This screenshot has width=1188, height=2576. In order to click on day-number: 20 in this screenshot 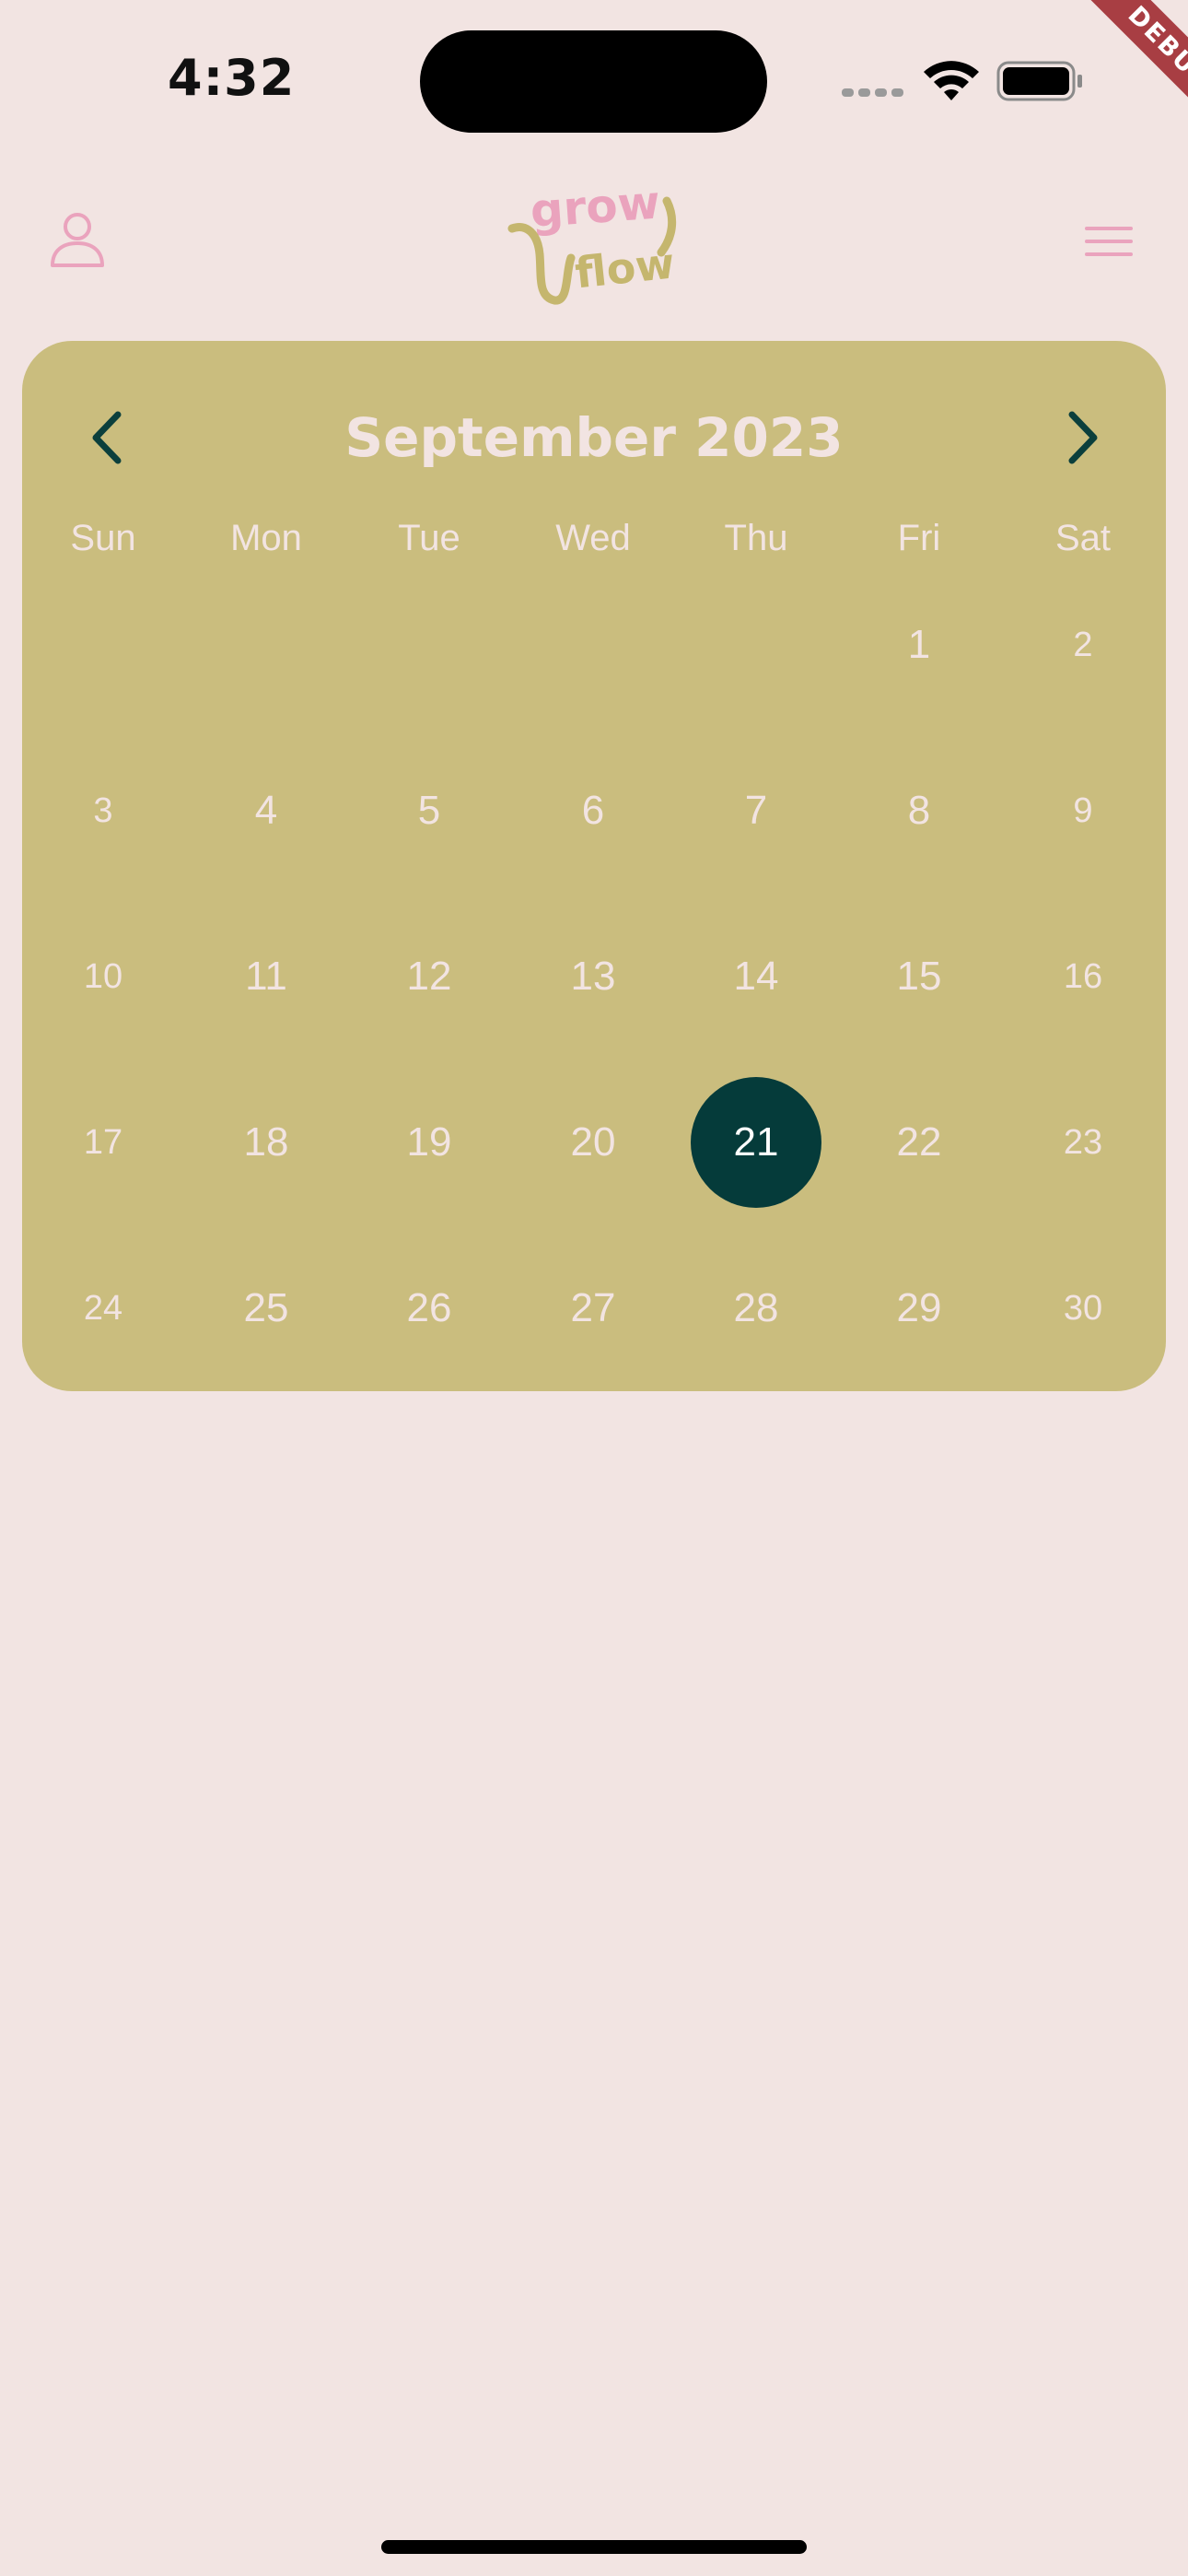, I will do `click(593, 1142)`.